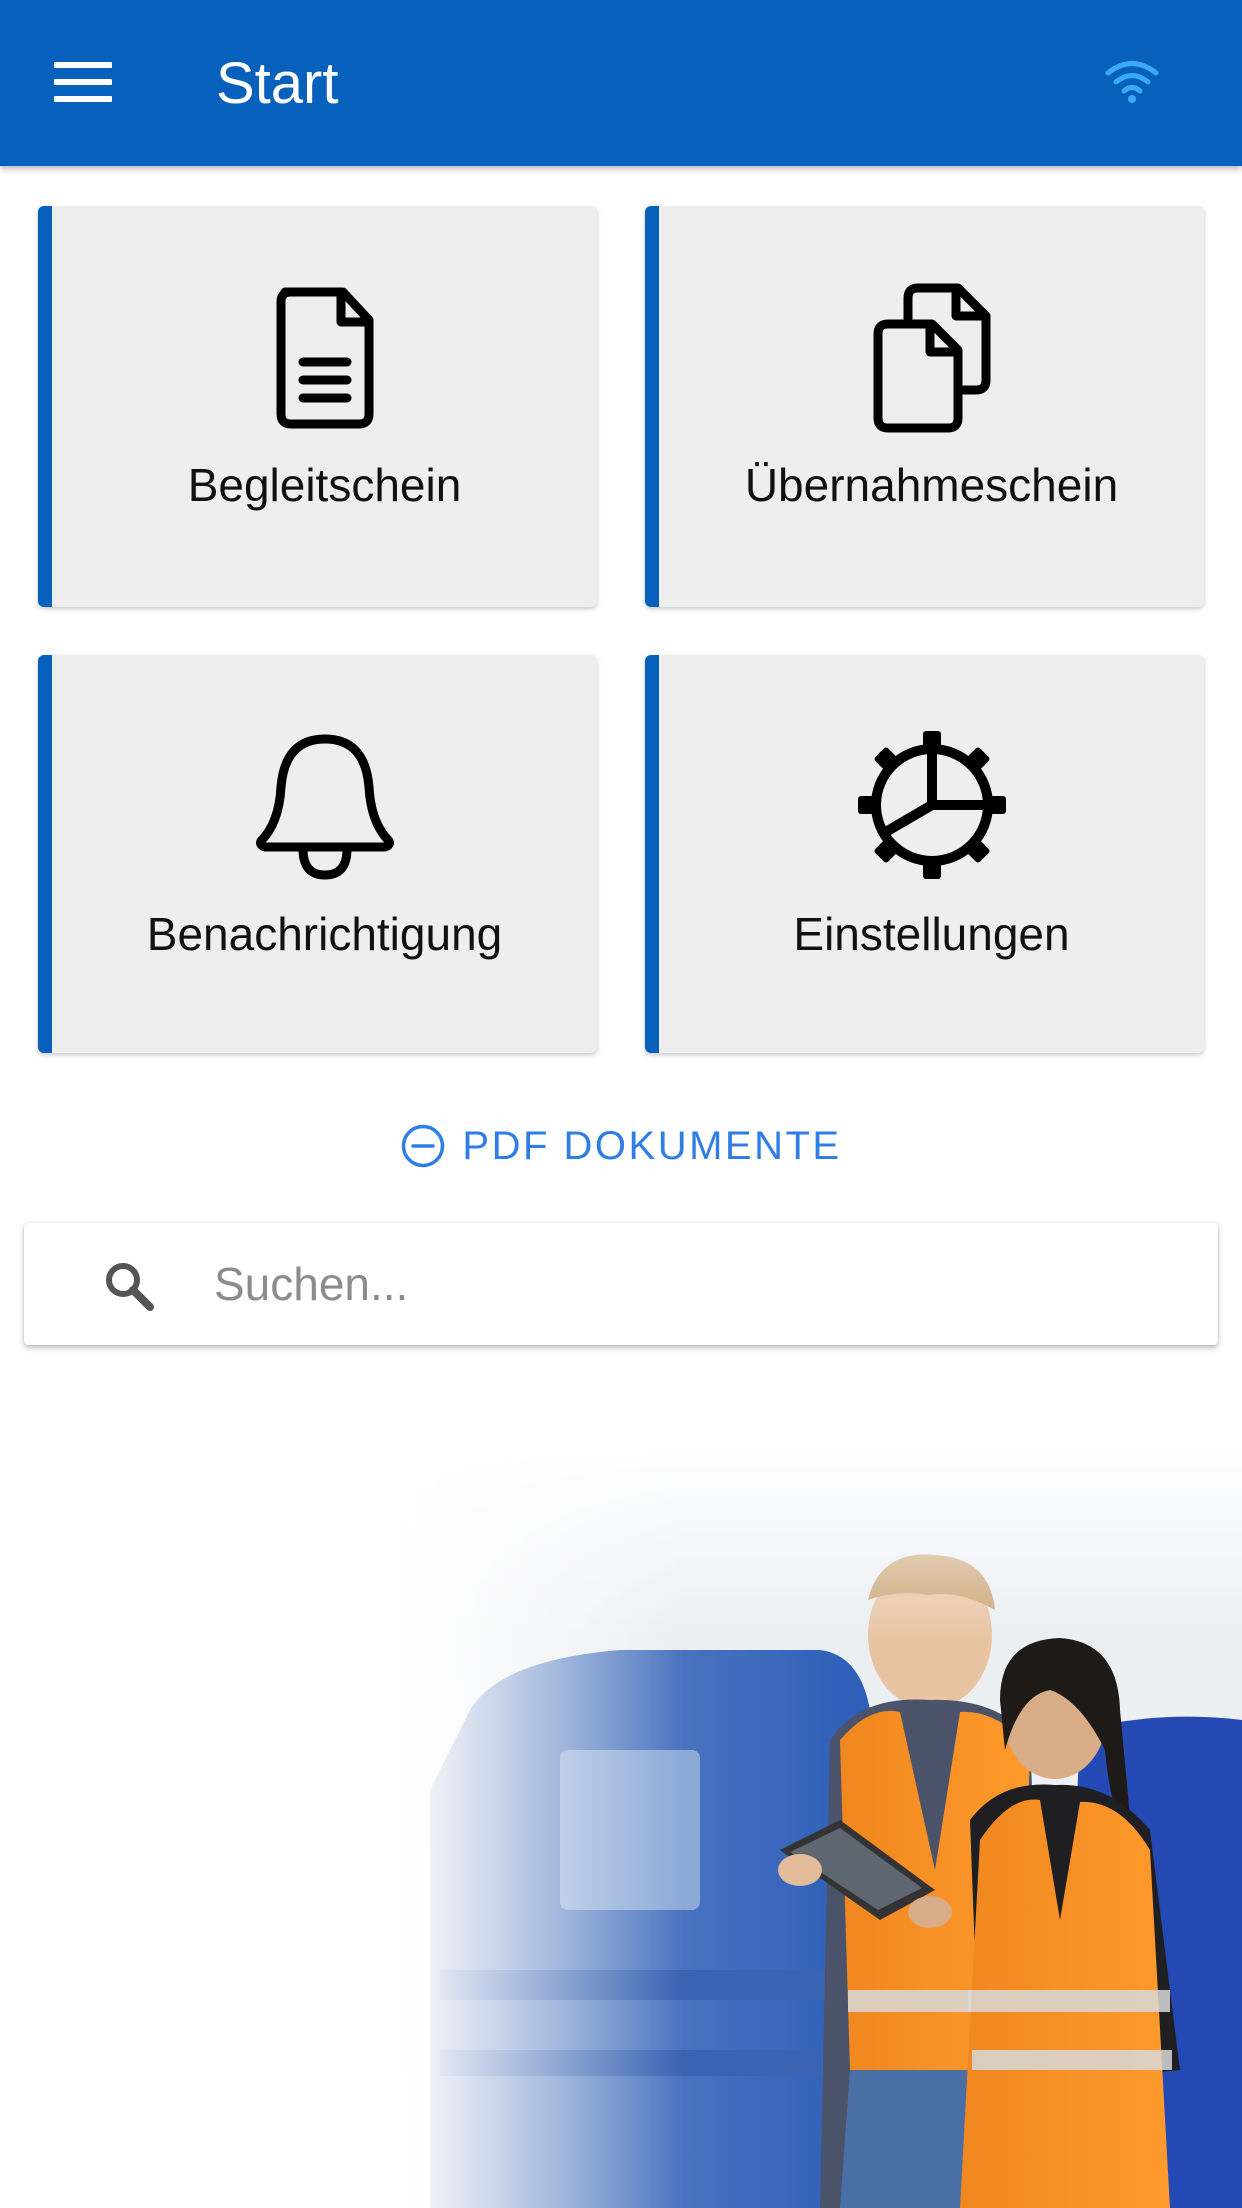  I want to click on tile-einstellungen: Einstellungen, so click(924, 854).